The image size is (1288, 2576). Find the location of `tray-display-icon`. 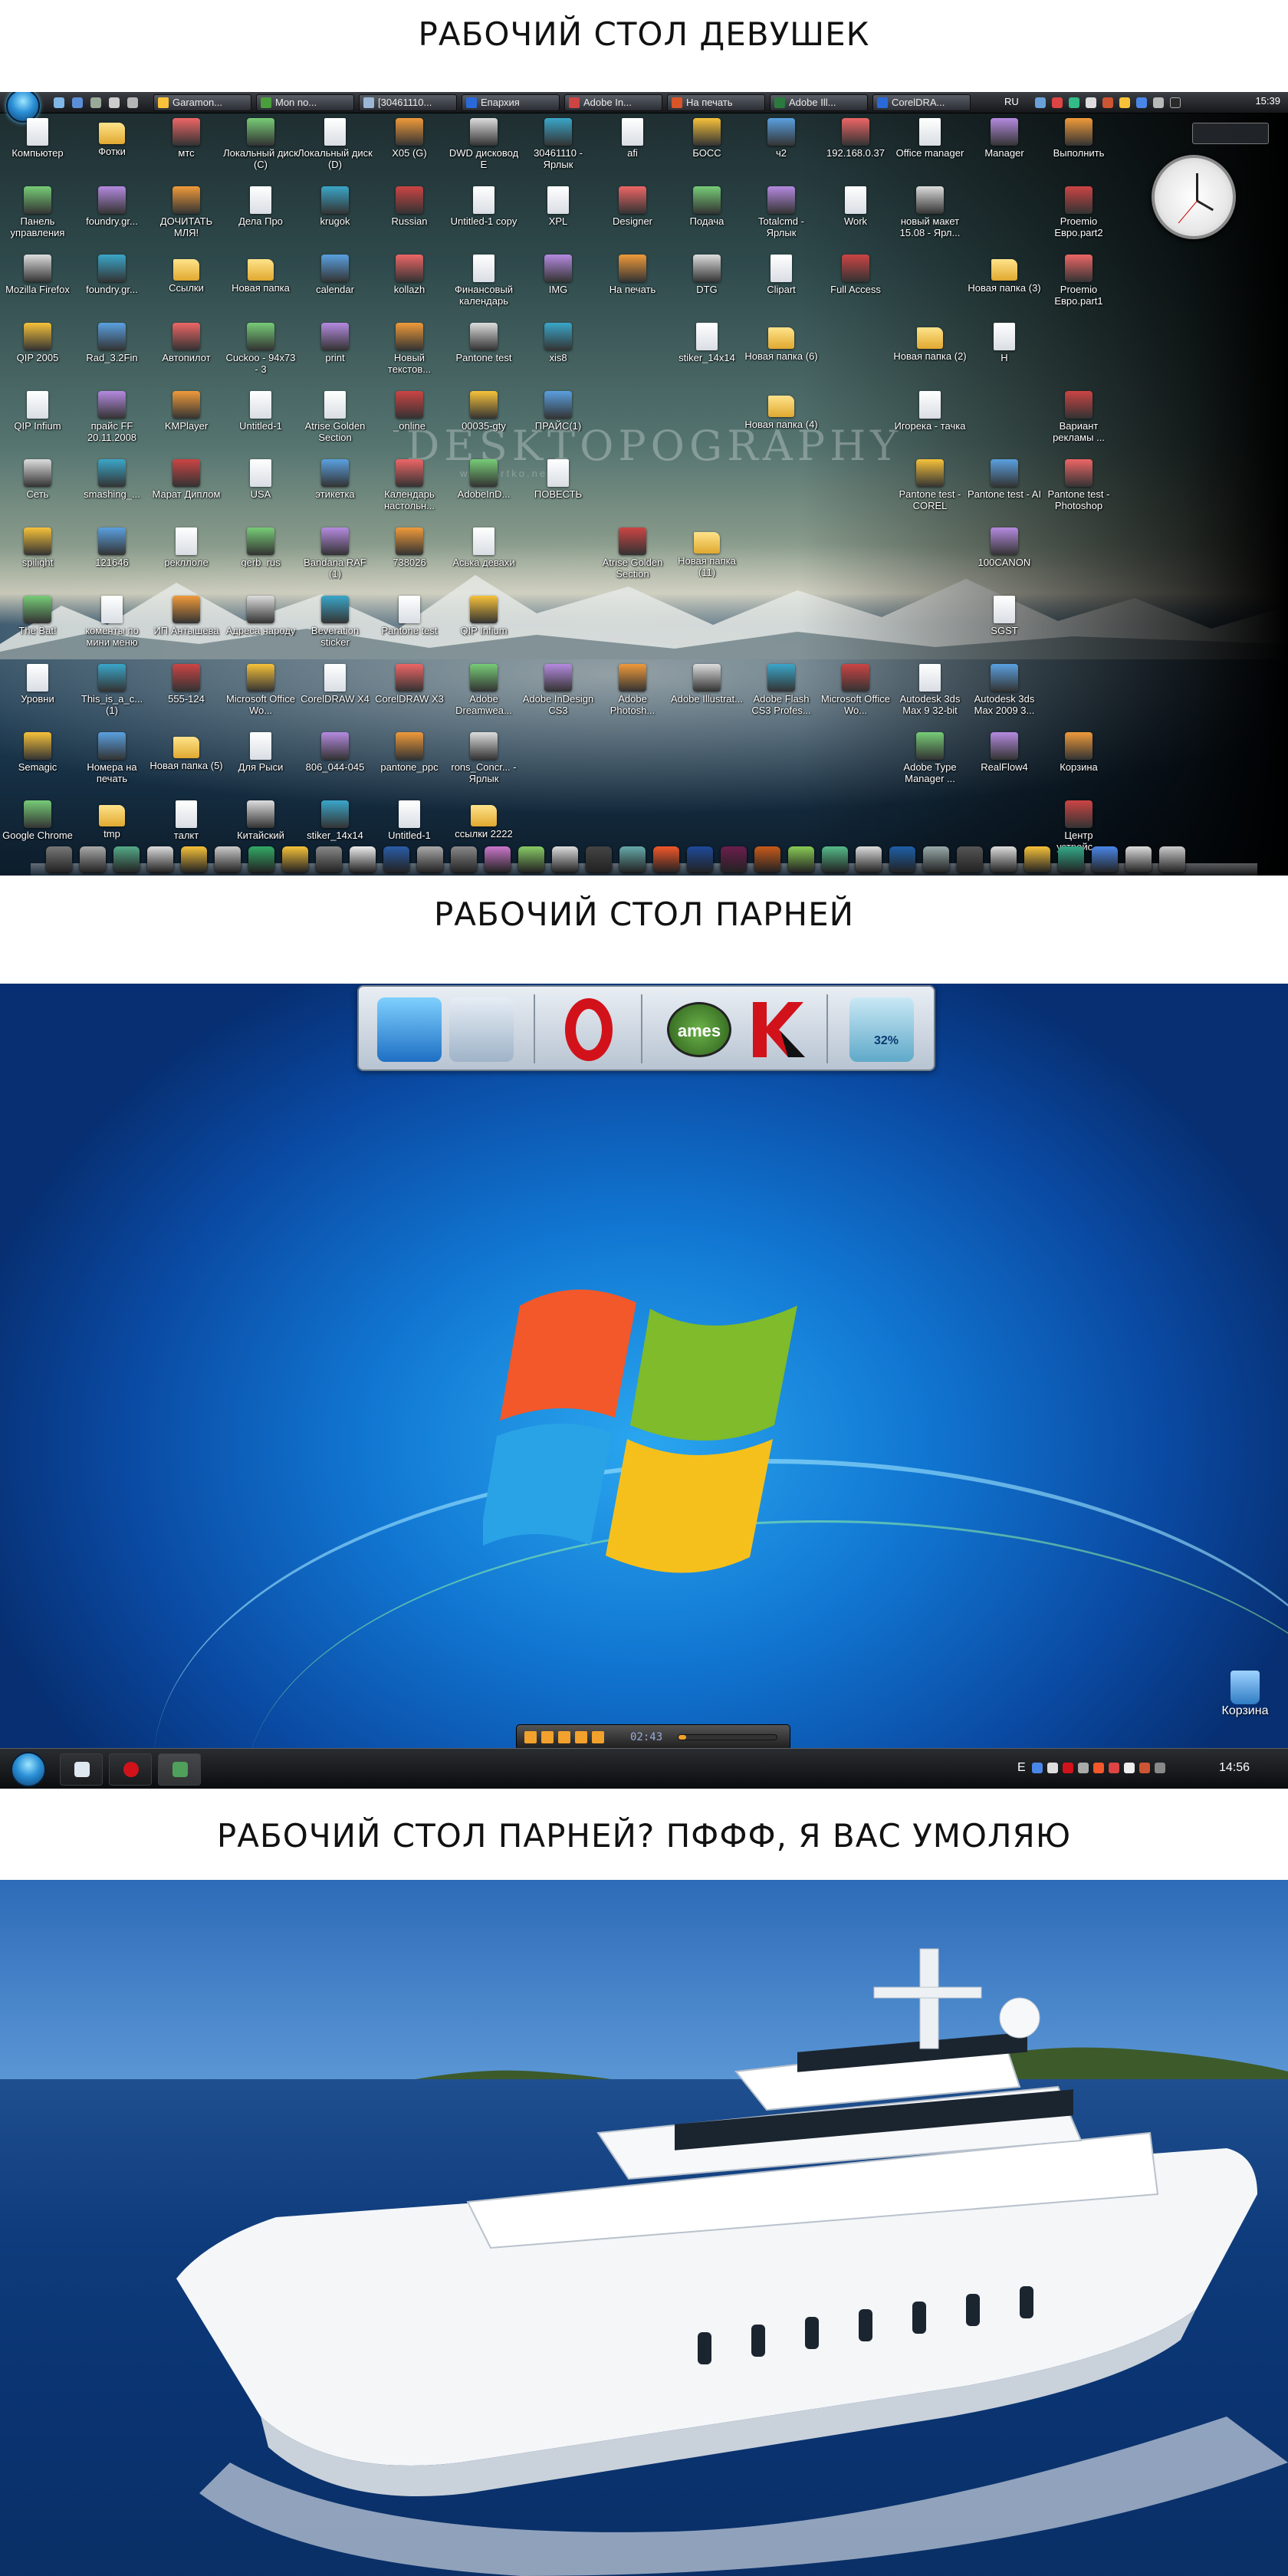

tray-display-icon is located at coordinates (1176, 102).